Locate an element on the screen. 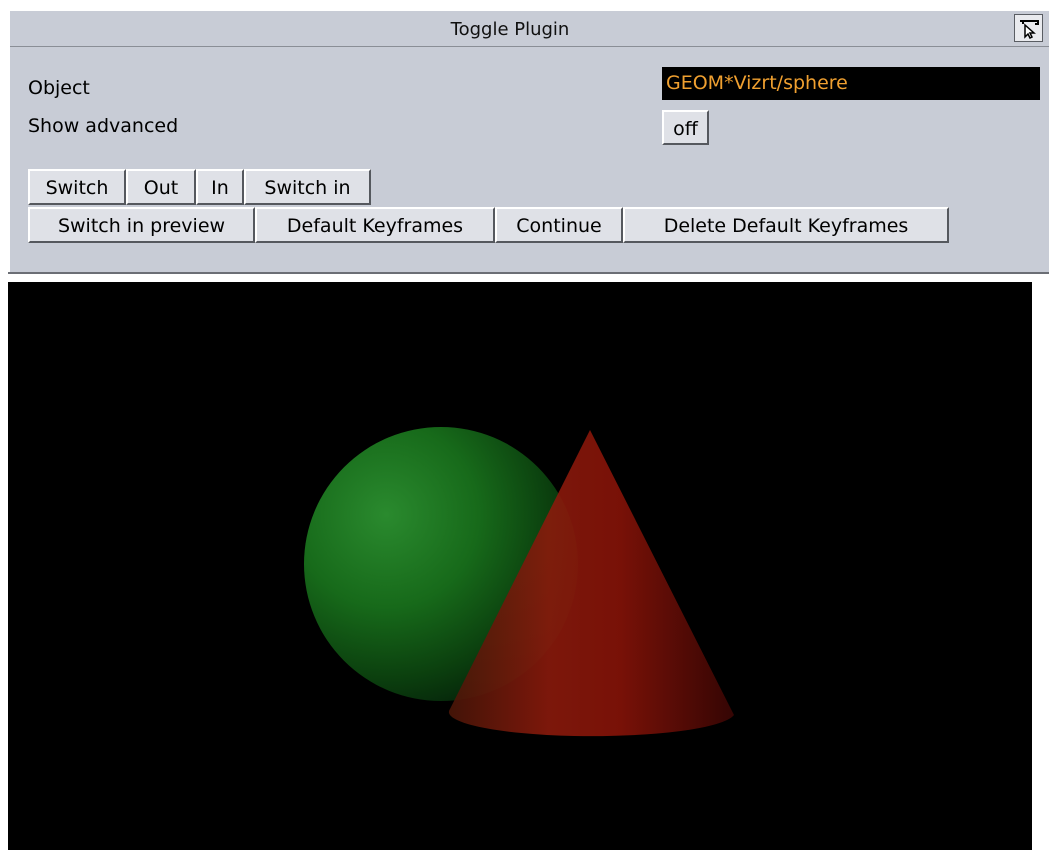 The width and height of the screenshot is (1049, 850). delete-default-keyframes-button: Delete Default Keyframes is located at coordinates (786, 225).